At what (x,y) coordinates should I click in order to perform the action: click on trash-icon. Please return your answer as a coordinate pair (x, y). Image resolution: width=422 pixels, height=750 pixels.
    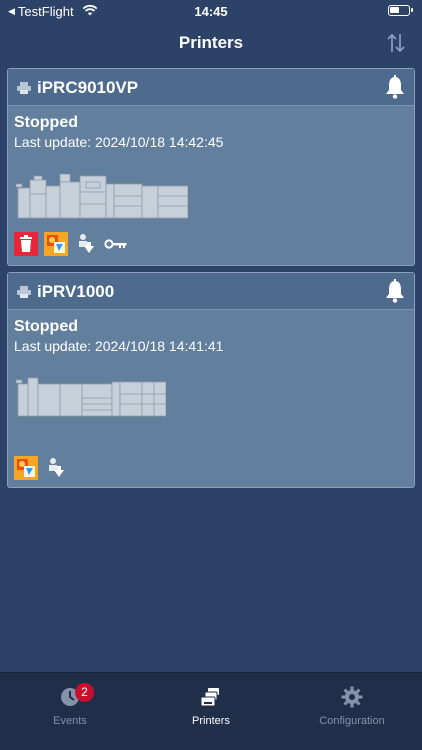
    Looking at the image, I should click on (26, 244).